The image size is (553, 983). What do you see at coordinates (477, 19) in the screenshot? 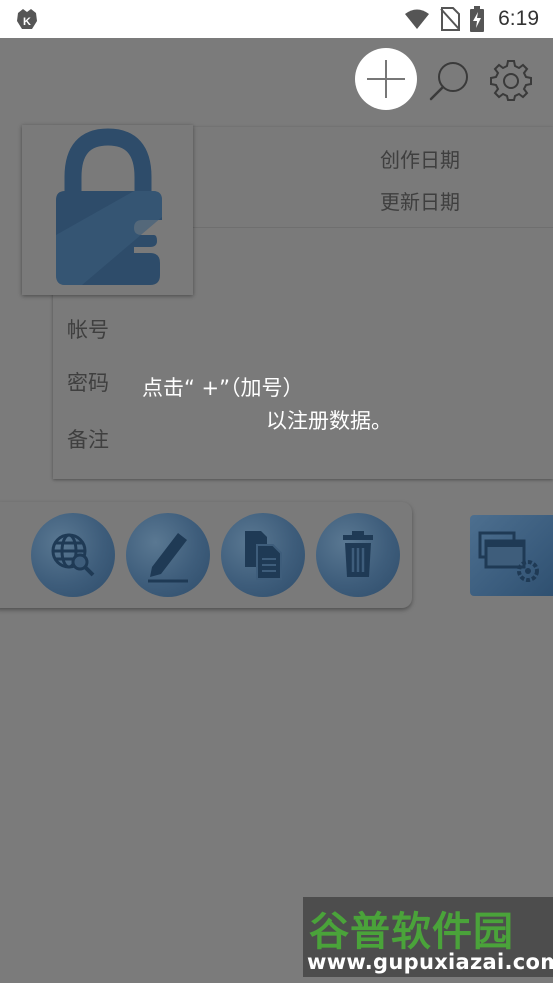
I see `battery-charging-icon` at bounding box center [477, 19].